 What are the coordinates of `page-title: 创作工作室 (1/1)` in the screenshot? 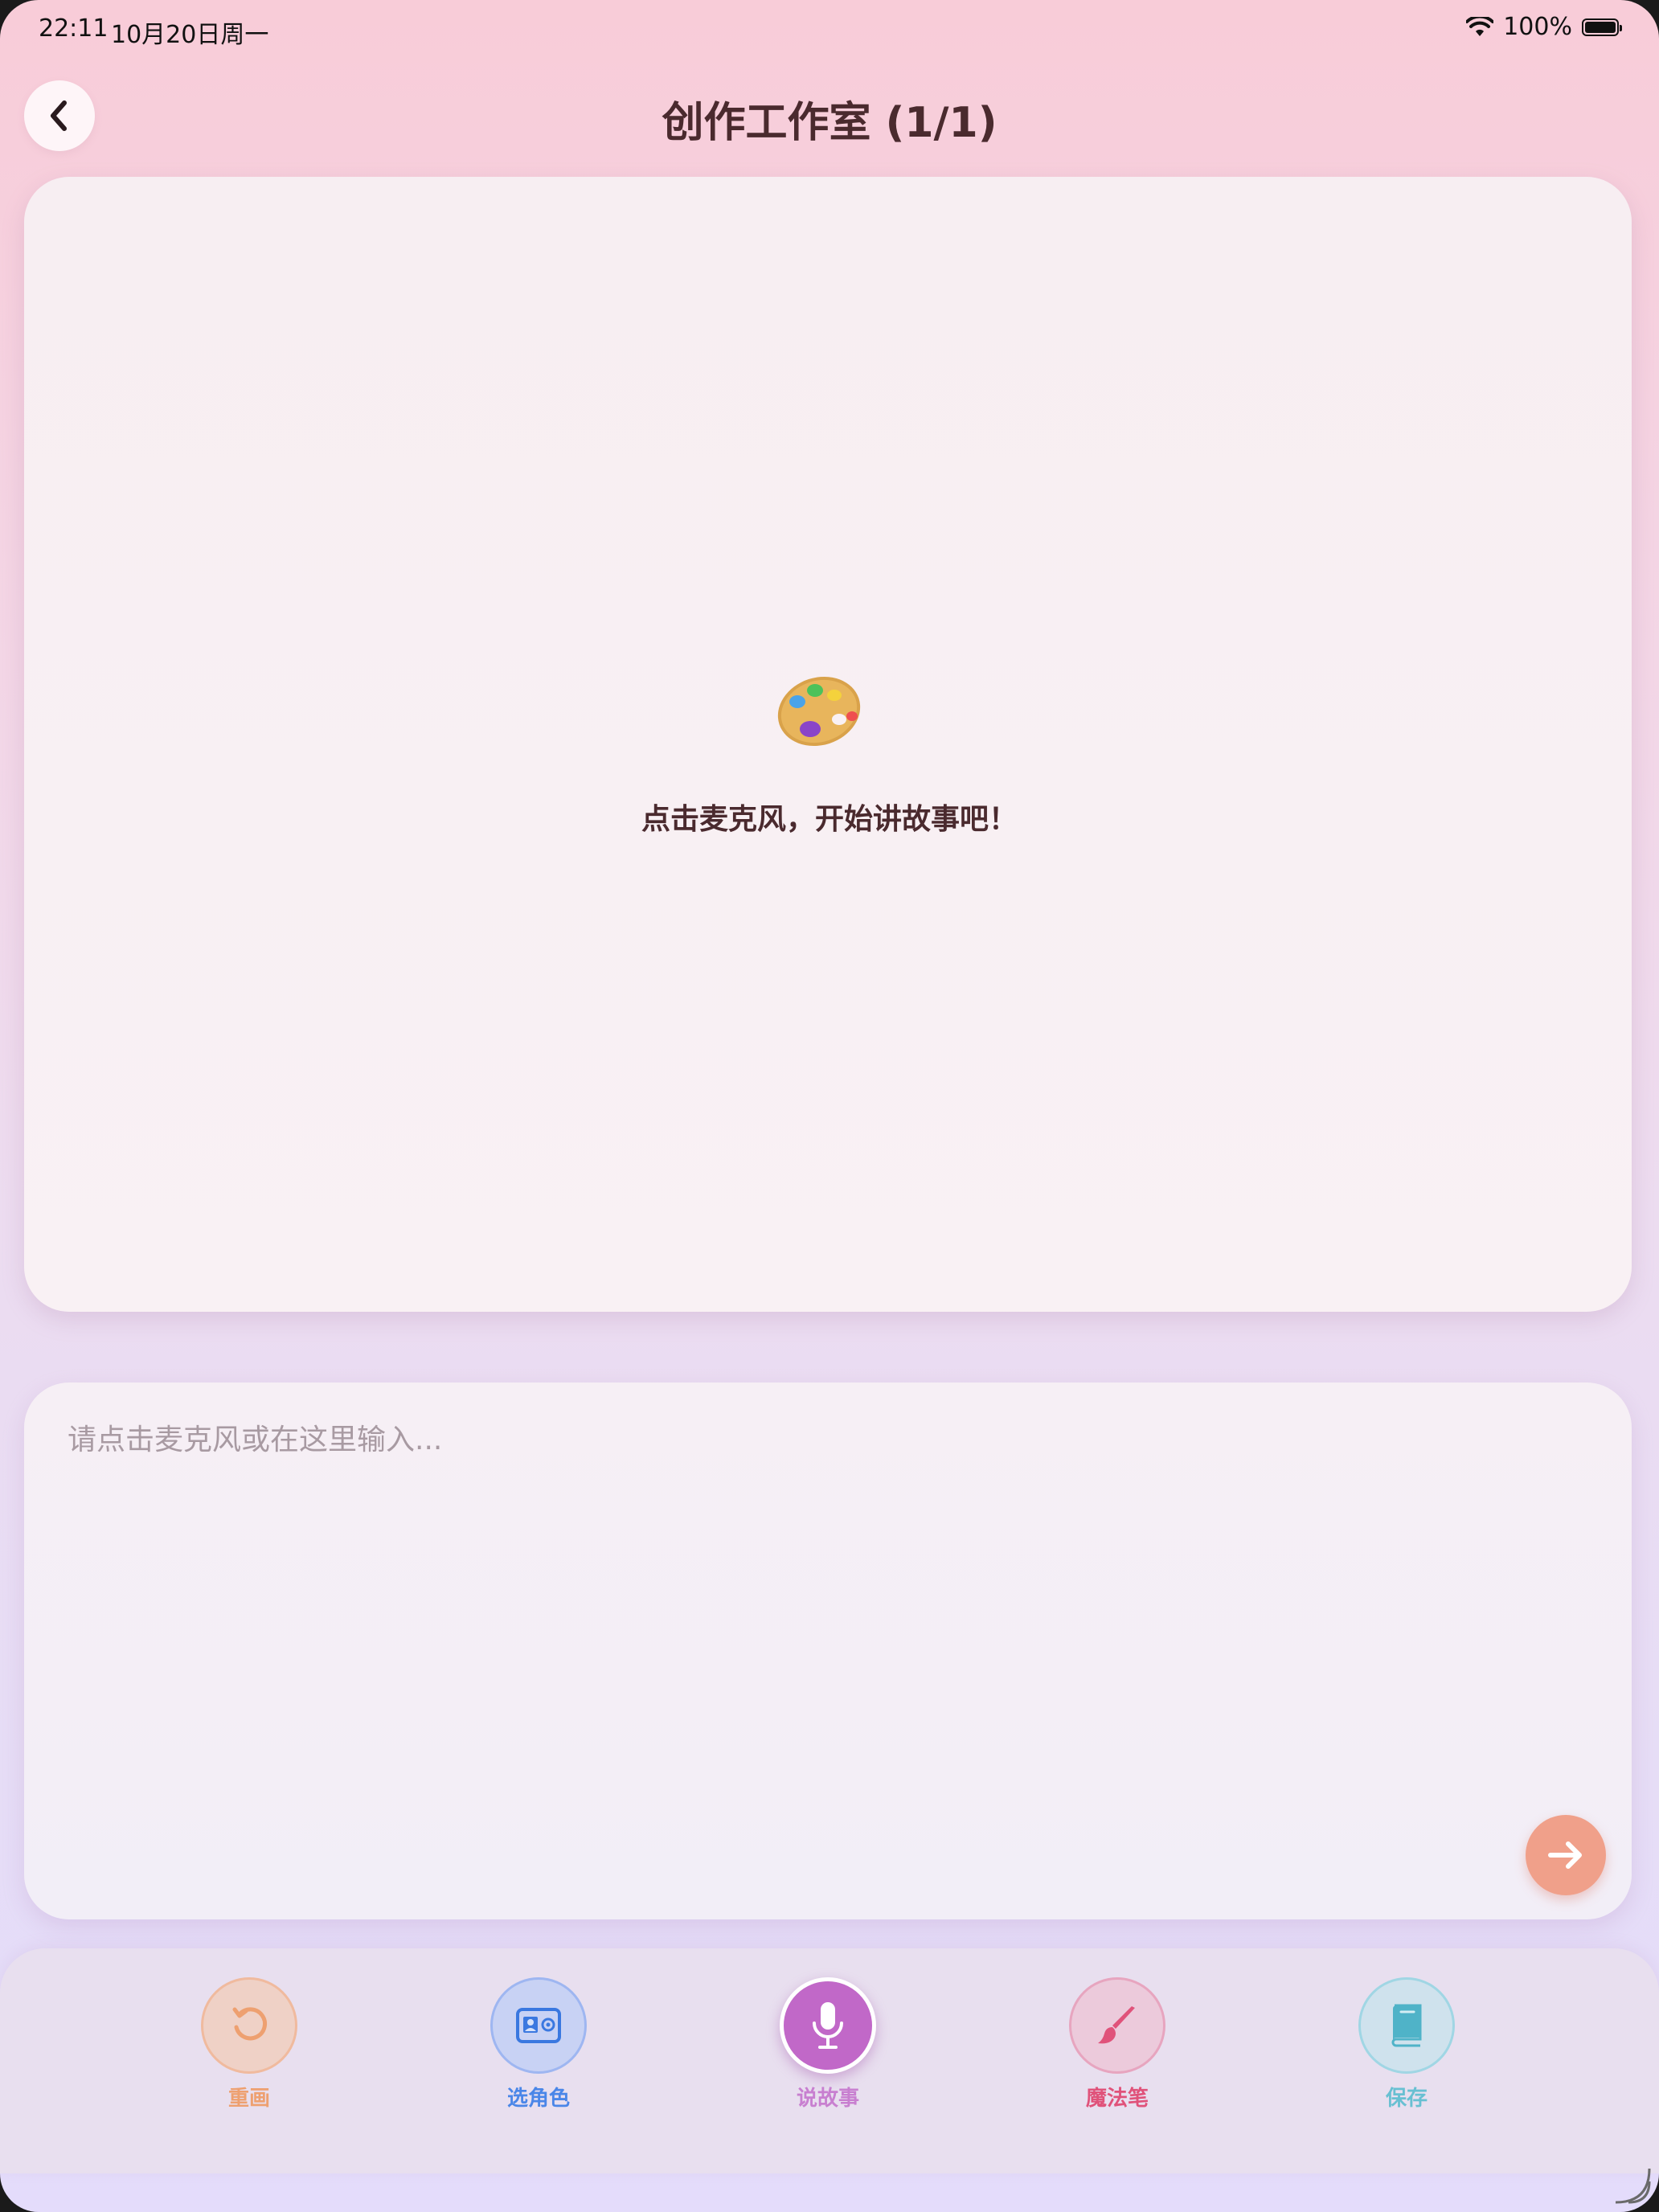 It's located at (829, 123).